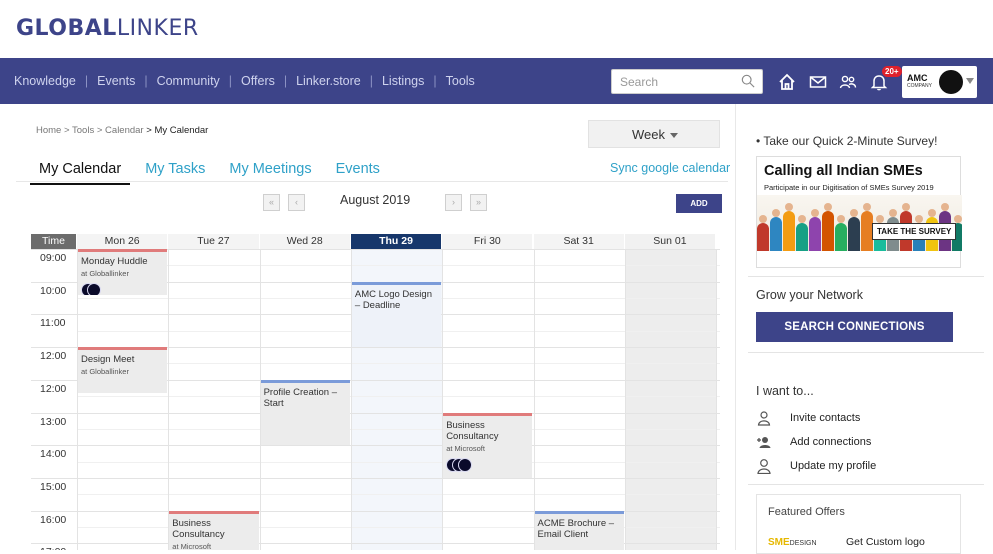 The height and width of the screenshot is (554, 993). Describe the element at coordinates (258, 81) in the screenshot. I see `nav-item-offers: Offers` at that location.